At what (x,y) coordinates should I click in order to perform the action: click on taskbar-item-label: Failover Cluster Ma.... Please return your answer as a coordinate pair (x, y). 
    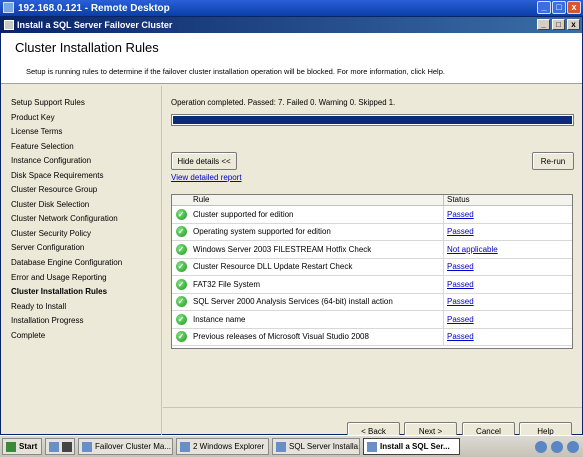
    Looking at the image, I should click on (133, 446).